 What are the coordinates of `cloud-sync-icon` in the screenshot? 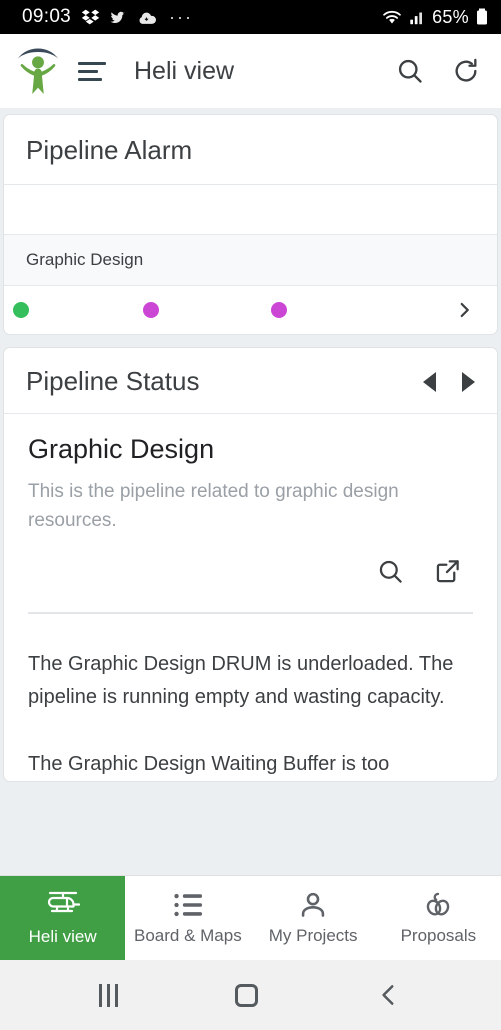 It's located at (148, 18).